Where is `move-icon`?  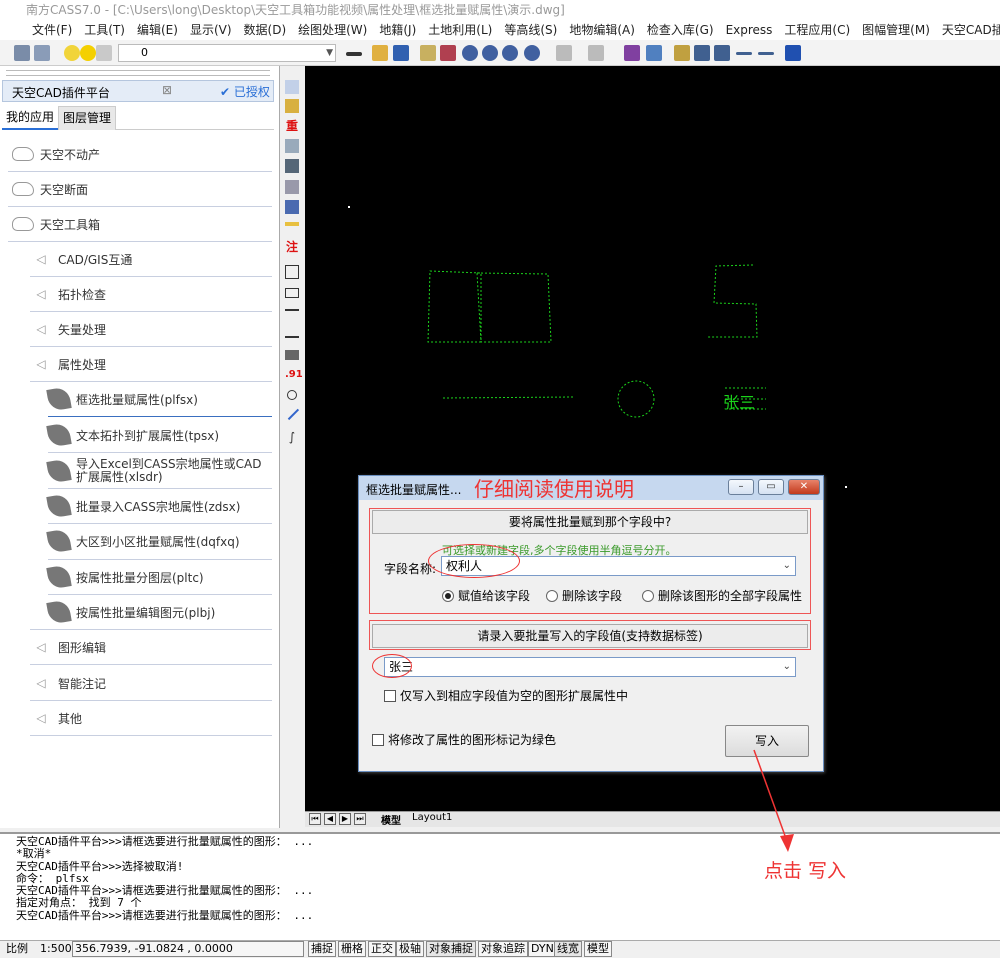
move-icon is located at coordinates (702, 53).